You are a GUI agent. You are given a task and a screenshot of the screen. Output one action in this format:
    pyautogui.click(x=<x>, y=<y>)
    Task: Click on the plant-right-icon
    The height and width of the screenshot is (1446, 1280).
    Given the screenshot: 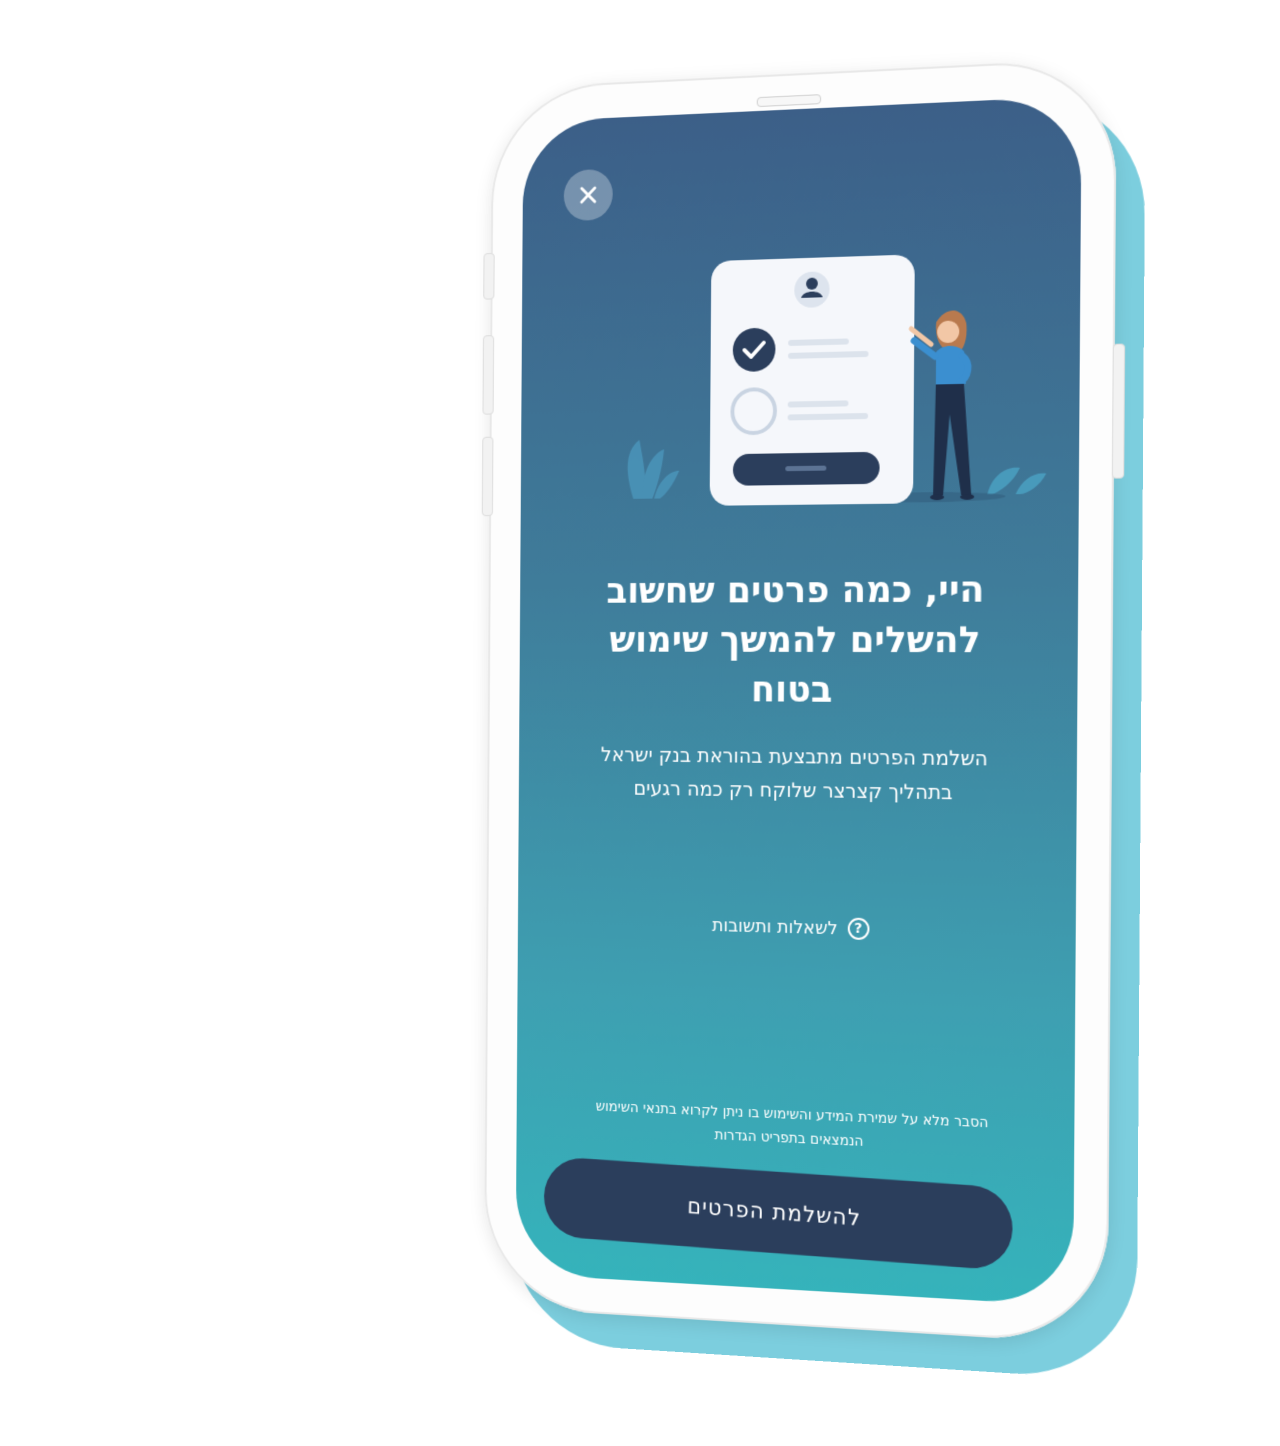 What is the action you would take?
    pyautogui.click(x=1017, y=481)
    